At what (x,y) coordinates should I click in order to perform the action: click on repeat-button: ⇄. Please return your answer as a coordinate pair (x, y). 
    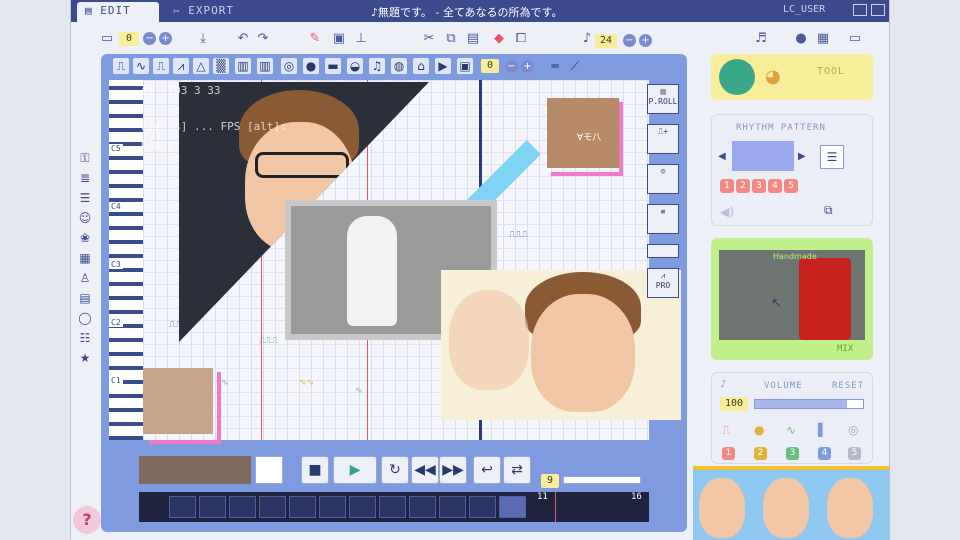
    Looking at the image, I should click on (517, 470).